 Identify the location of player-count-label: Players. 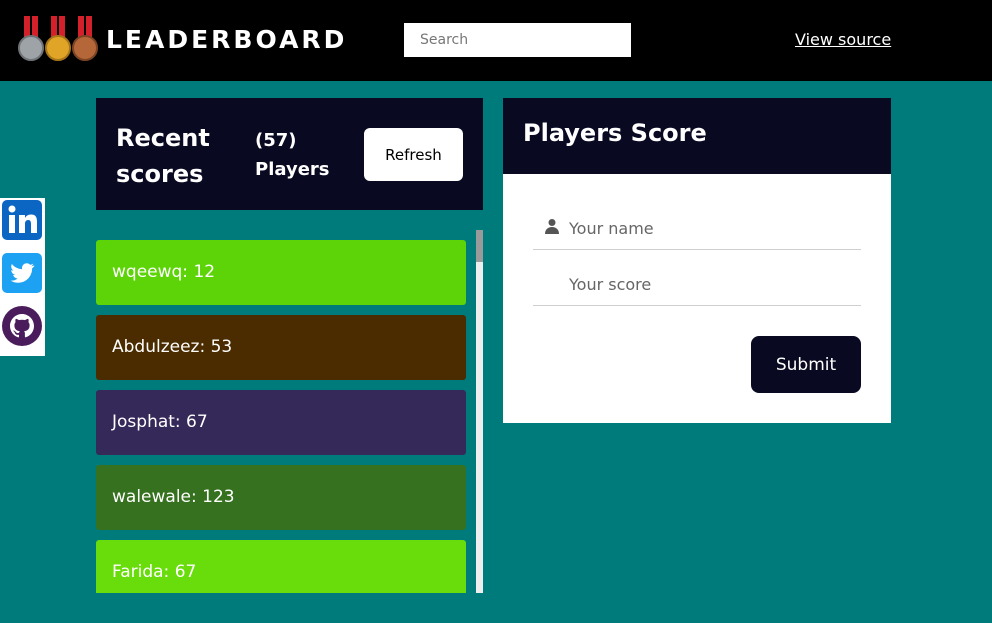
(292, 169).